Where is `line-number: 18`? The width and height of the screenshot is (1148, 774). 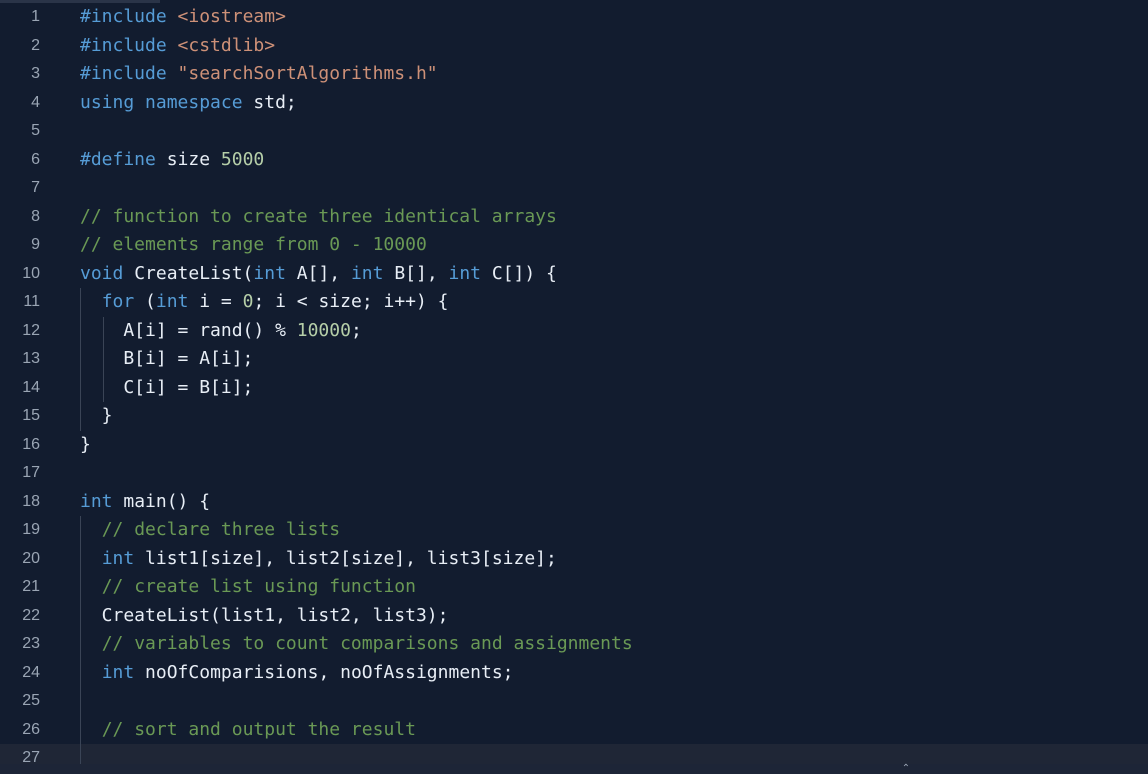 line-number: 18 is located at coordinates (31, 501).